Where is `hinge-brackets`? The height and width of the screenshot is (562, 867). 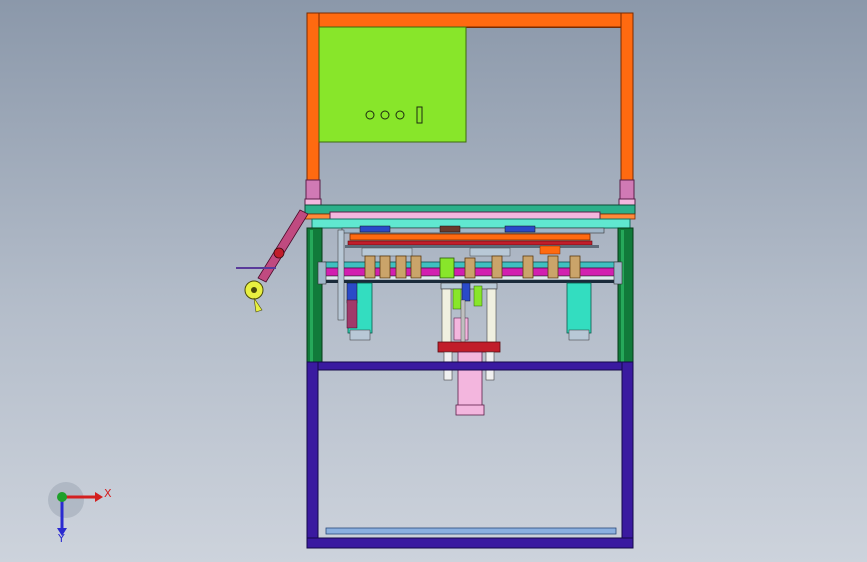 hinge-brackets is located at coordinates (470, 193).